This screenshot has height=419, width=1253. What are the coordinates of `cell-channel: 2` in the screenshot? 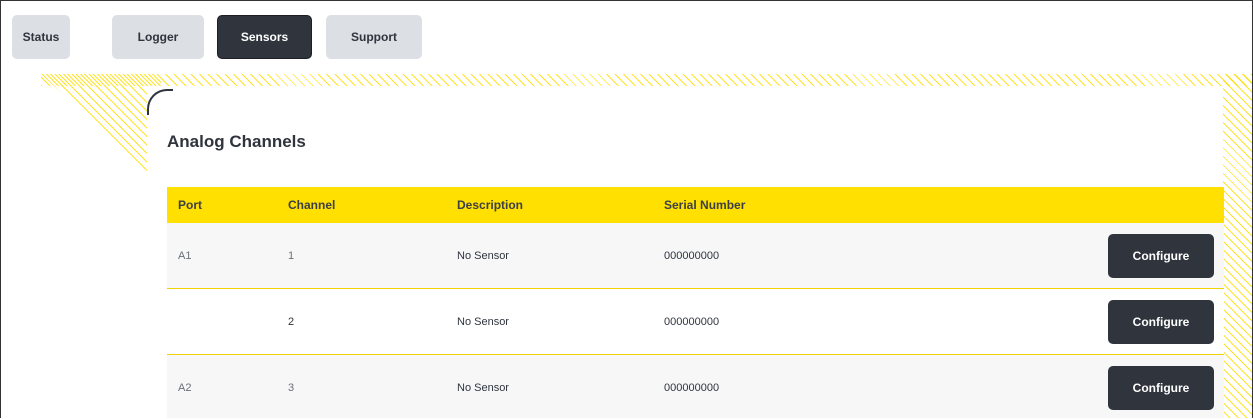 It's located at (291, 321).